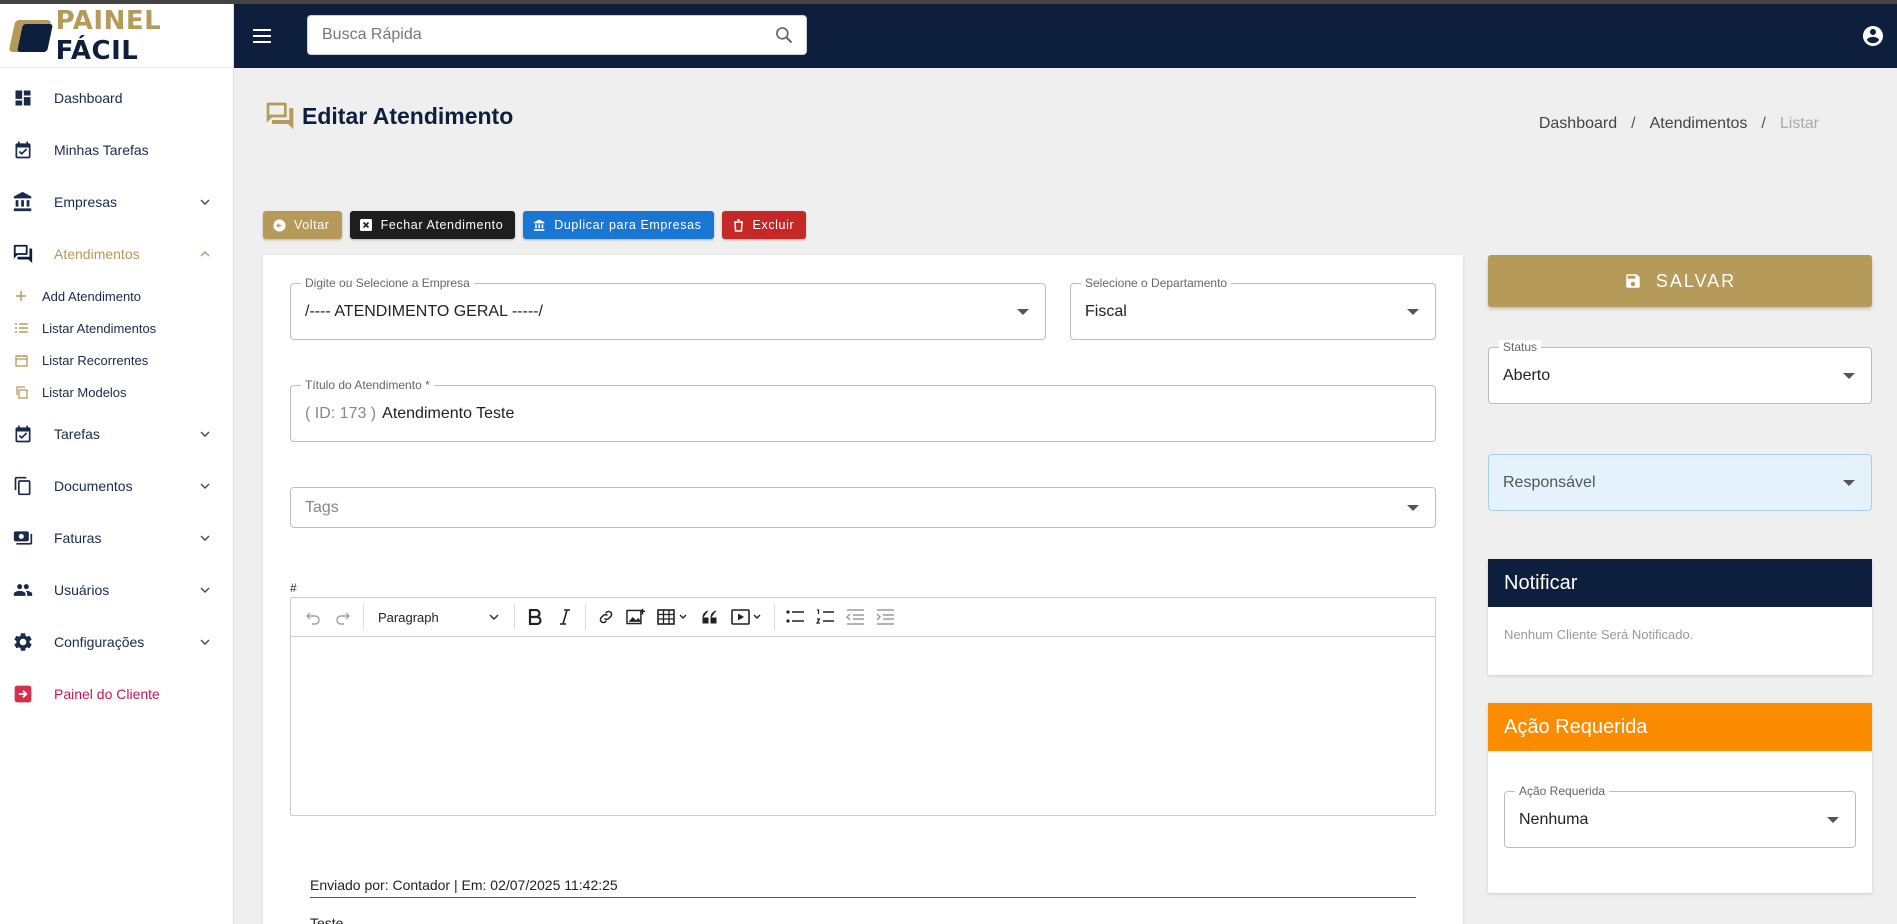 The image size is (1897, 924). Describe the element at coordinates (82, 590) in the screenshot. I see `sidebar-item-label: Usuários` at that location.